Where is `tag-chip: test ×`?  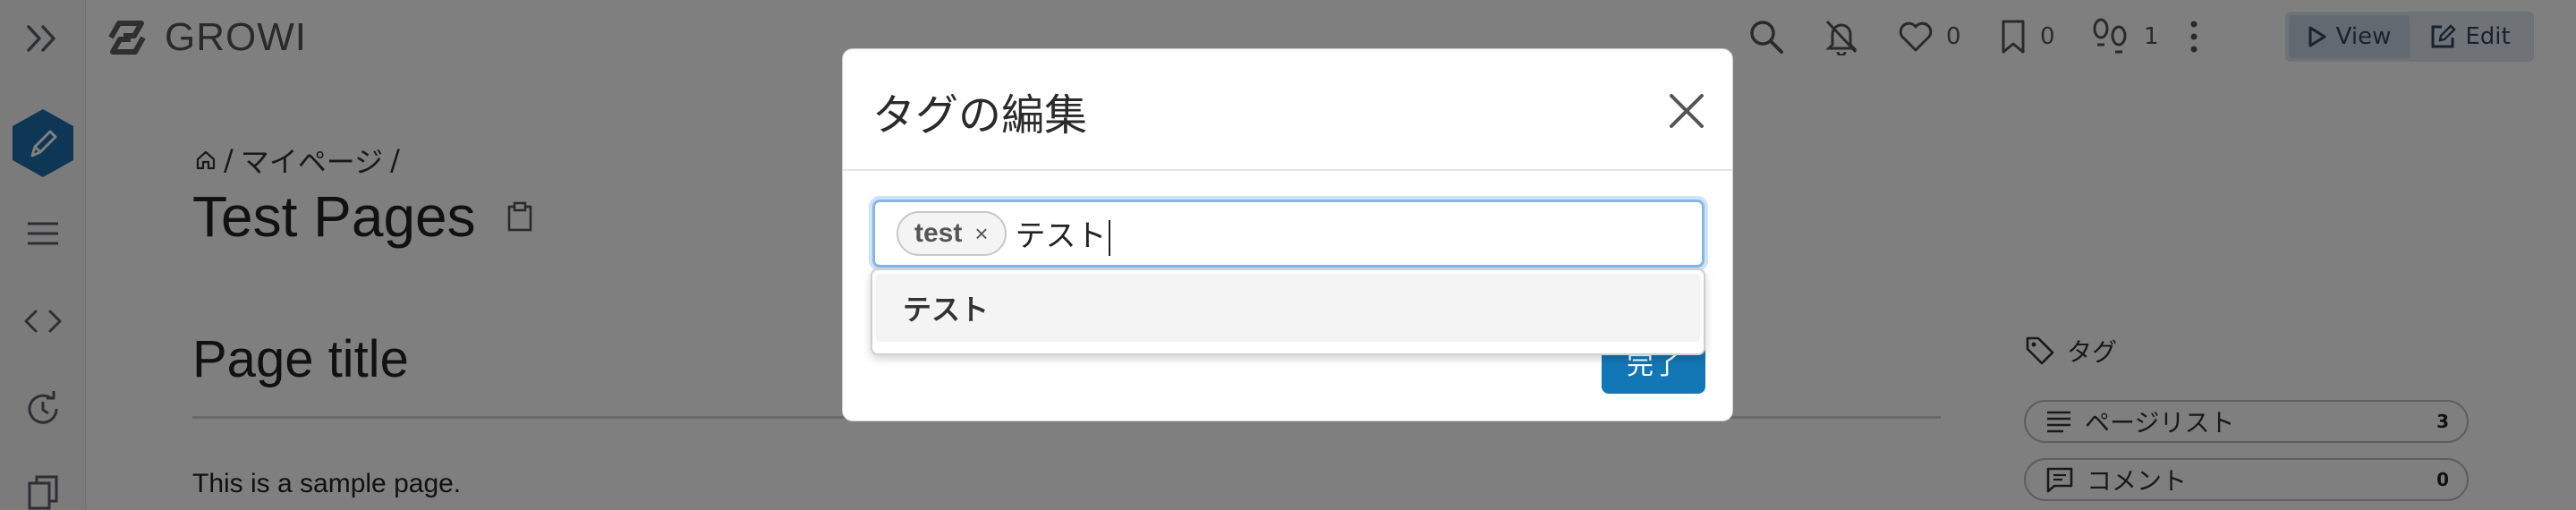
tag-chip: test × is located at coordinates (952, 234).